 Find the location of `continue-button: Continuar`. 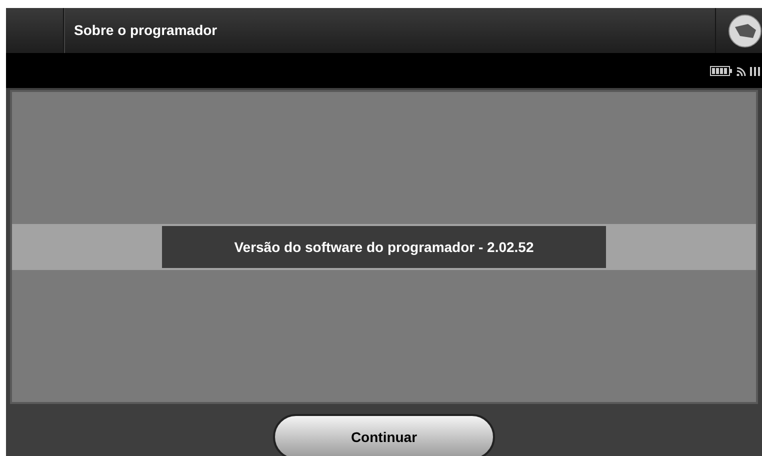

continue-button: Continuar is located at coordinates (384, 435).